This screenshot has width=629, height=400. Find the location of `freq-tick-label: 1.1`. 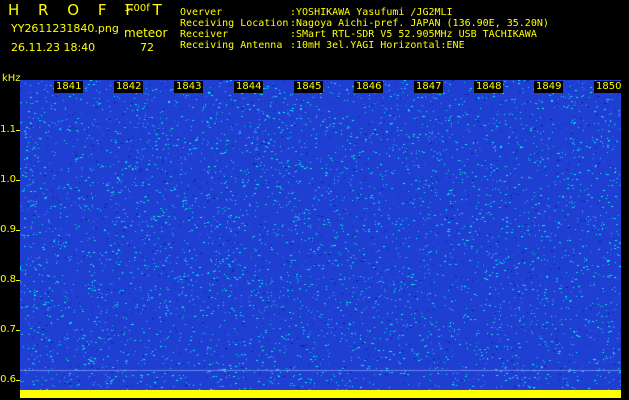

freq-tick-label: 1.1 is located at coordinates (8, 129).